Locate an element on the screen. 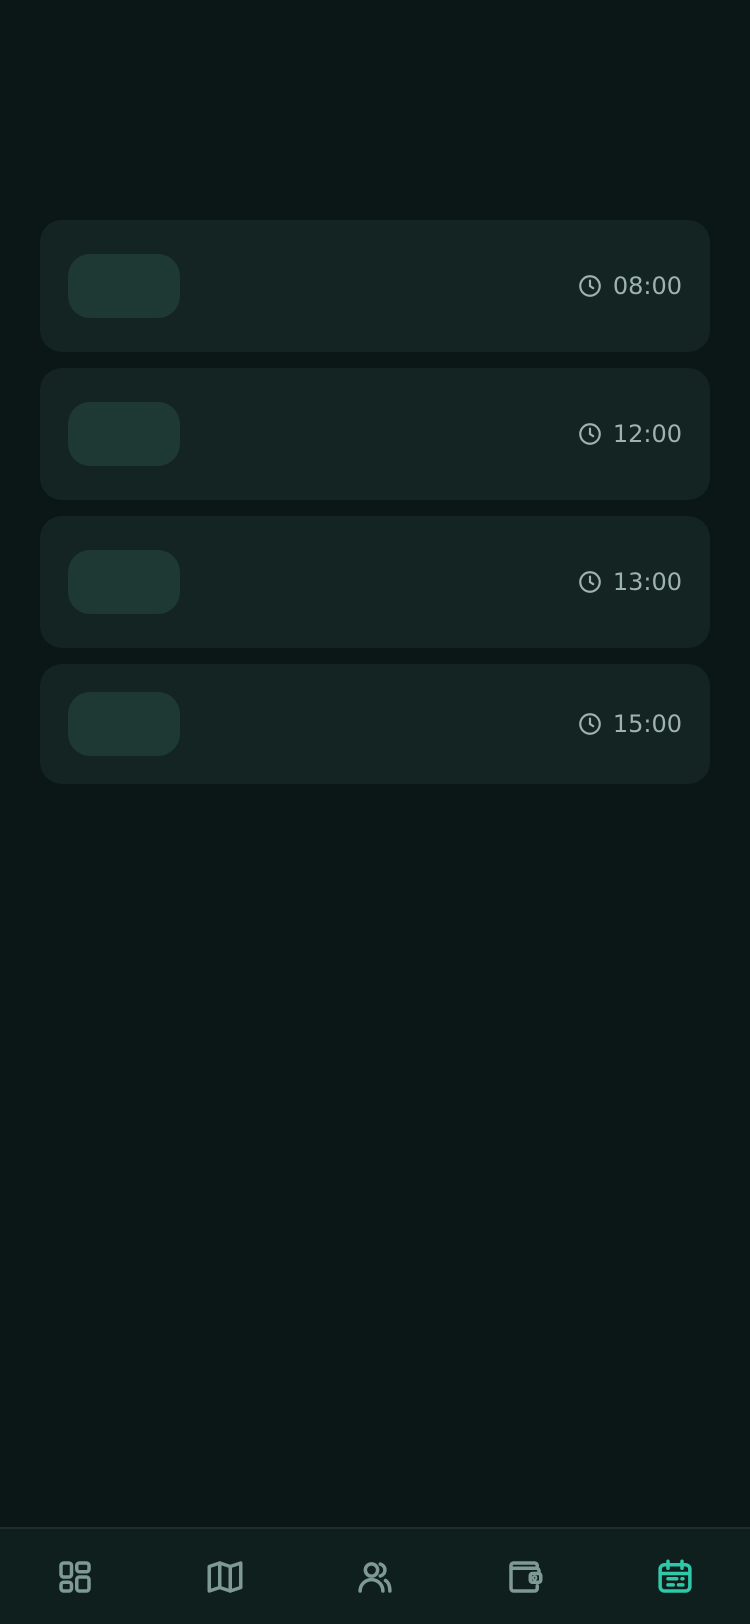  time-label: 08:00 is located at coordinates (629, 286).